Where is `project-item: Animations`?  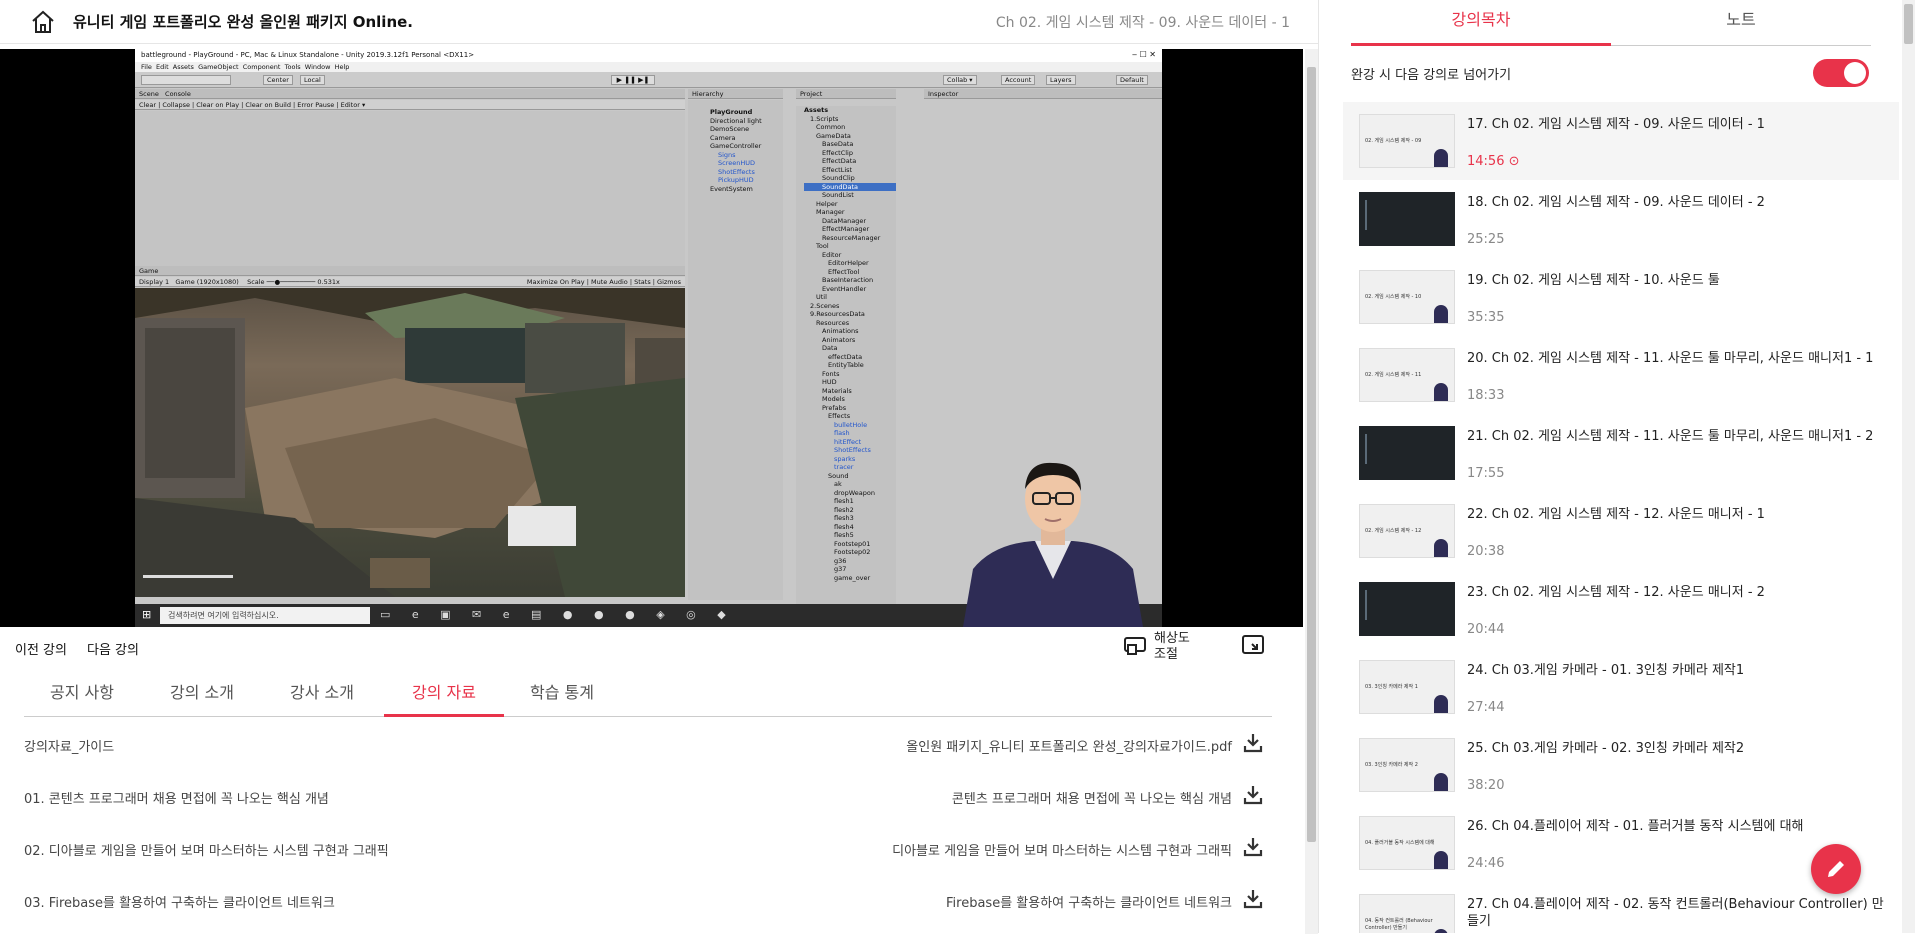
project-item: Animations is located at coordinates (840, 331).